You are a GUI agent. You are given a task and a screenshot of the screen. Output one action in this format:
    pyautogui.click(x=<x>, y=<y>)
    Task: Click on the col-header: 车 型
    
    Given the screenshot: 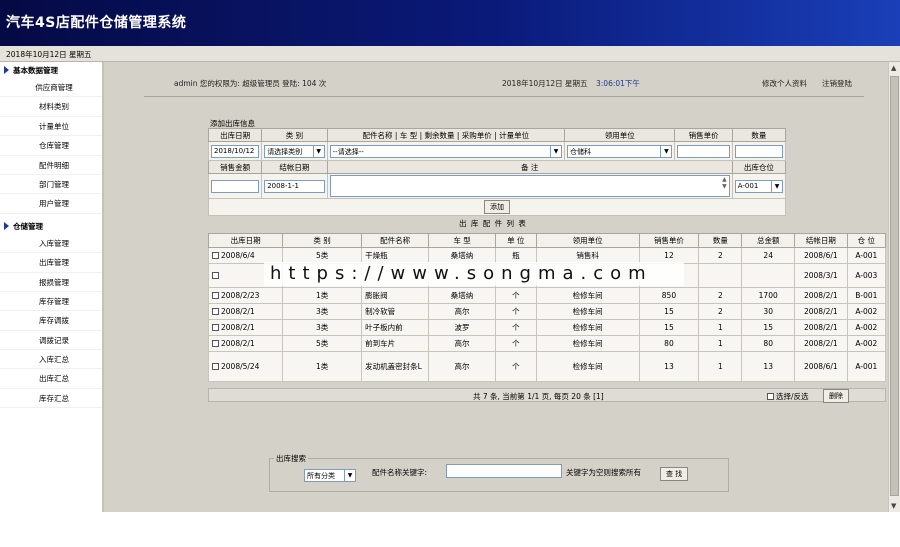 What is the action you would take?
    pyautogui.click(x=462, y=240)
    